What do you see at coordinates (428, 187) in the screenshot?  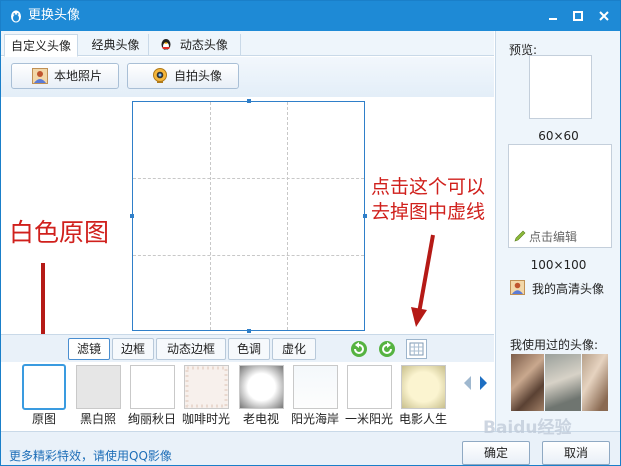 I see `annotation-line: 点击这个可以` at bounding box center [428, 187].